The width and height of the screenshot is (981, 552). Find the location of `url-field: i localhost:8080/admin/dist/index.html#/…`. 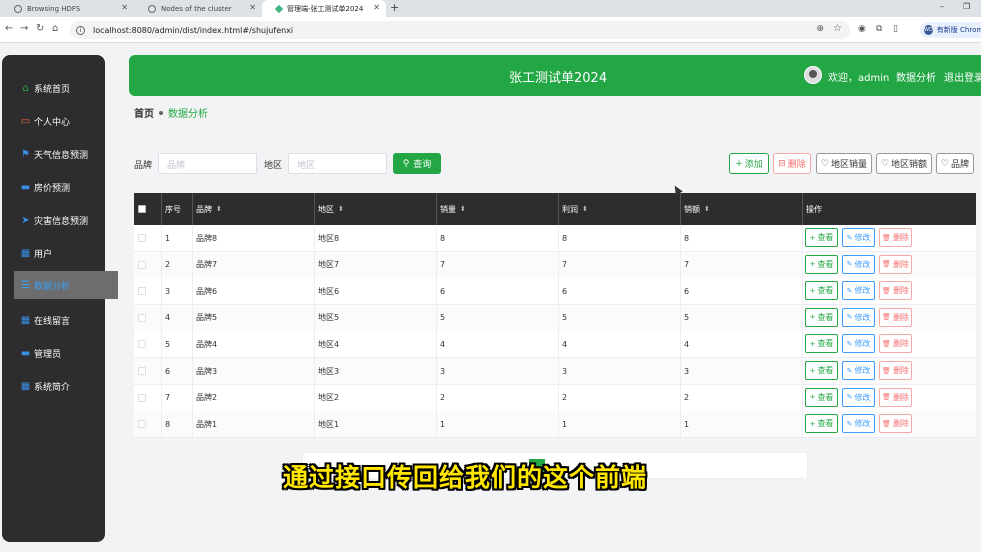

url-field: i localhost:8080/admin/dist/index.html#/… is located at coordinates (460, 30).